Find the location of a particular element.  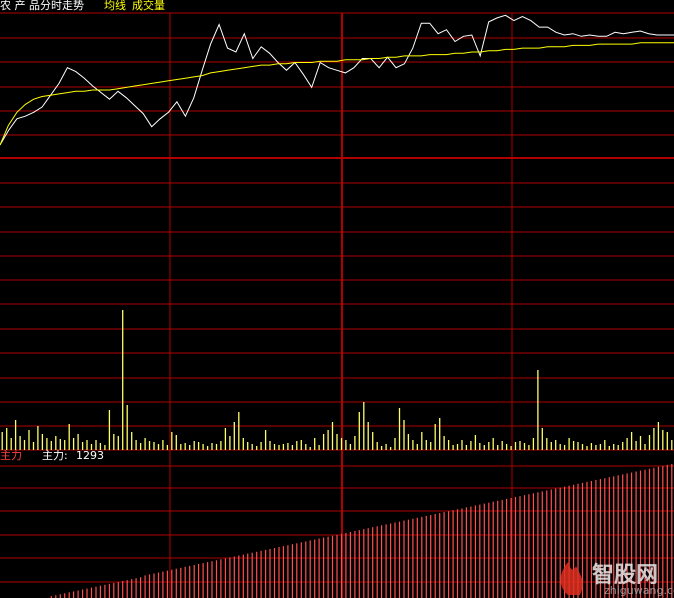

volume-legend: 成交量 is located at coordinates (148, 6).